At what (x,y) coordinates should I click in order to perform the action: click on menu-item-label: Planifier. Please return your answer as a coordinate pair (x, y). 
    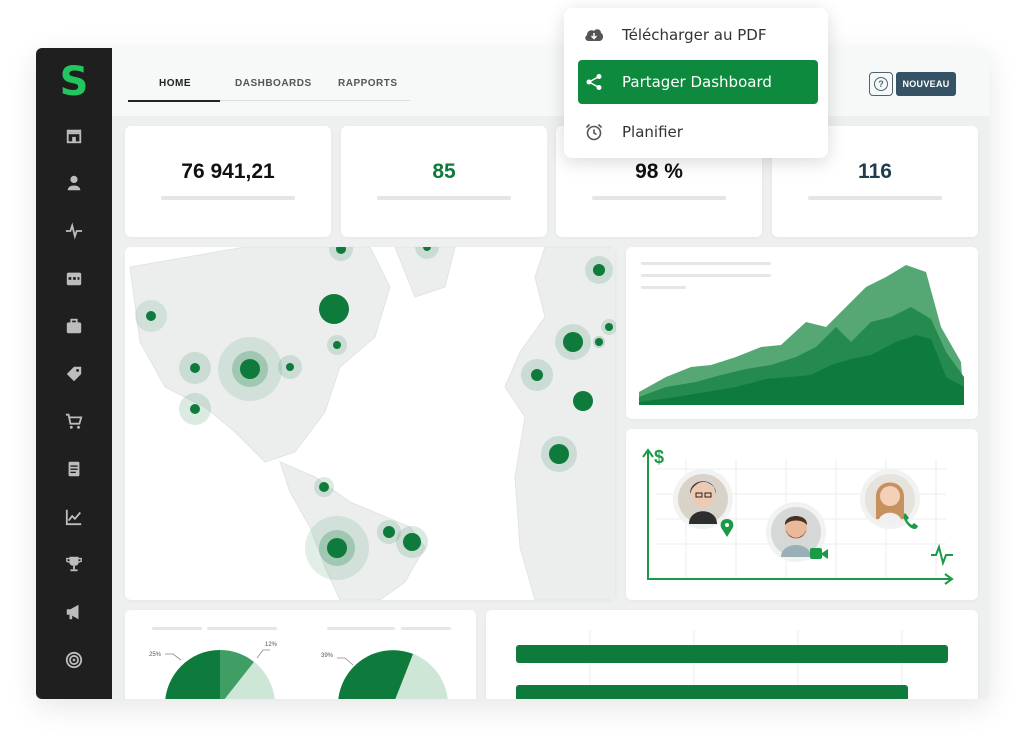
    Looking at the image, I should click on (652, 132).